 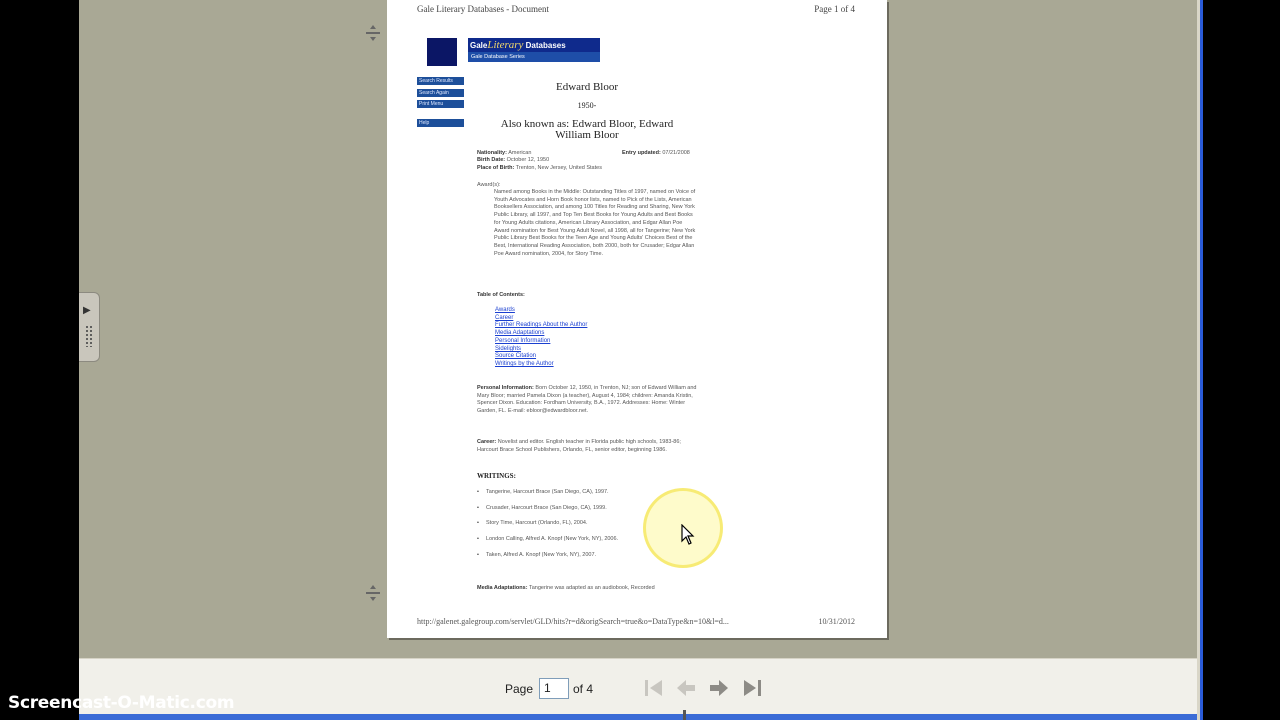 What do you see at coordinates (583, 689) in the screenshot?
I see `page-total: of 4` at bounding box center [583, 689].